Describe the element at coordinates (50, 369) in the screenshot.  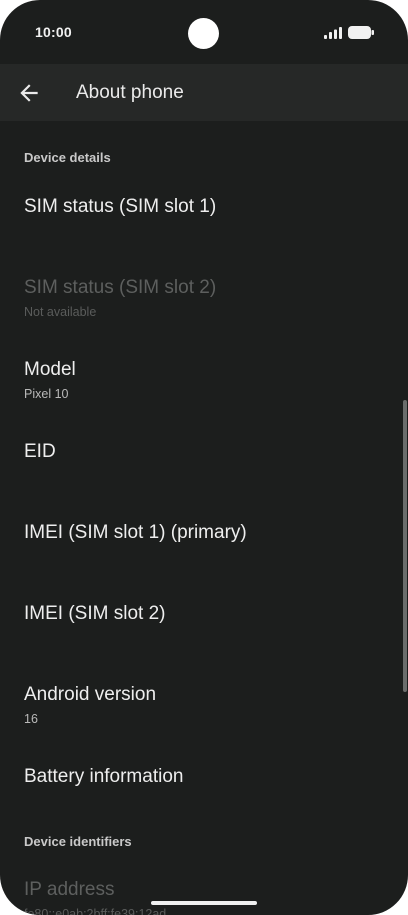
I see `item-title: Model` at that location.